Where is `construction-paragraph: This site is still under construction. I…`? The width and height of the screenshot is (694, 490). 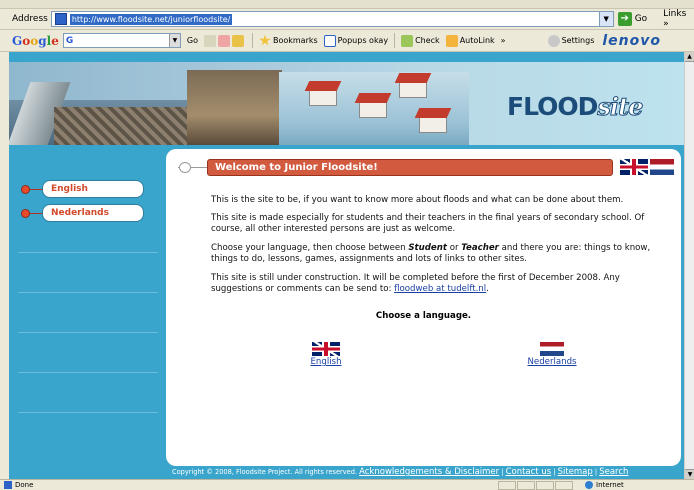
construction-paragraph: This site is still under construction. I… is located at coordinates (415, 283).